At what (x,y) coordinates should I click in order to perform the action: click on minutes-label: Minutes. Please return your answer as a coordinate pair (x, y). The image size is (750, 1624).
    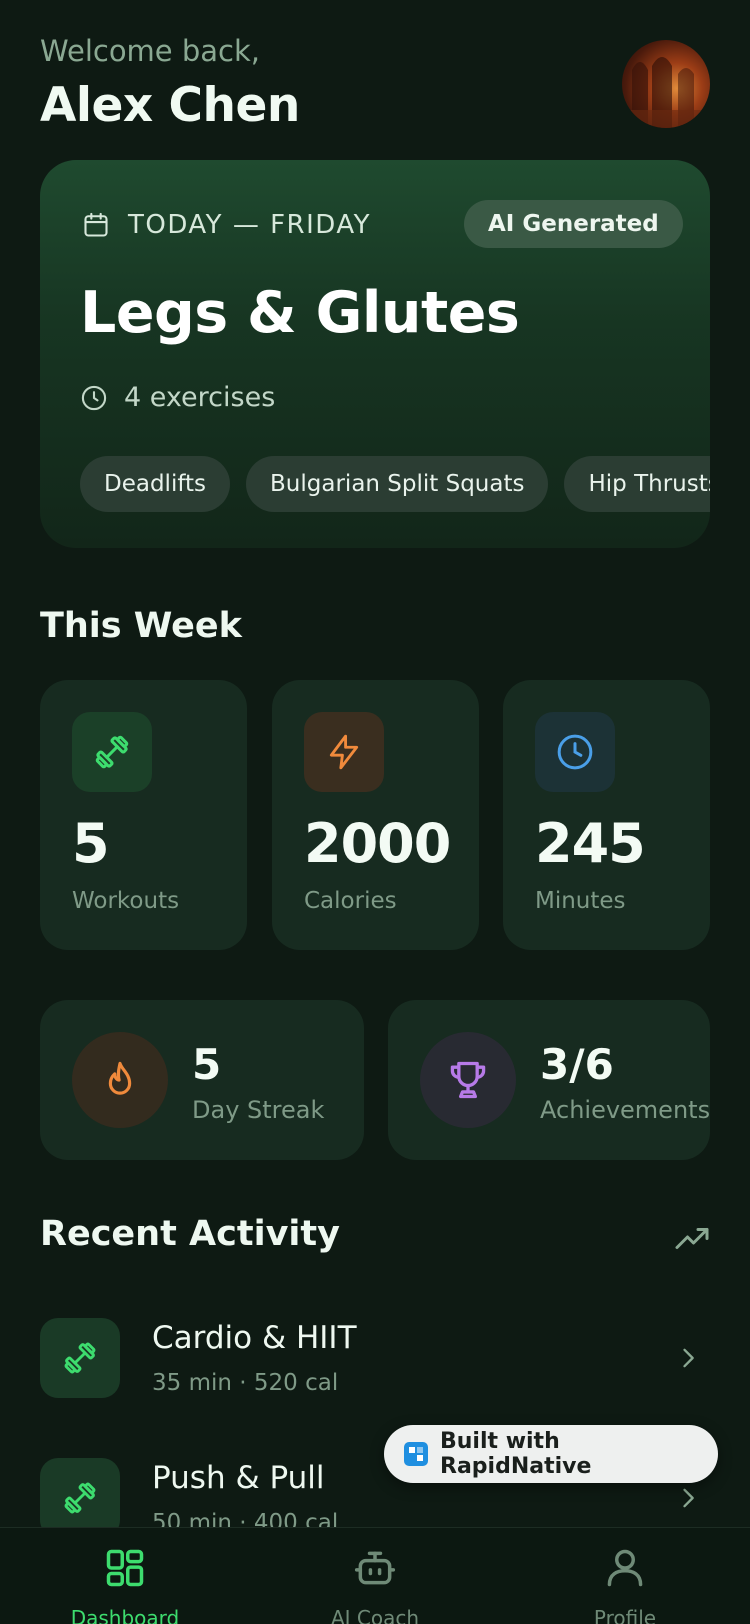
    Looking at the image, I should click on (580, 901).